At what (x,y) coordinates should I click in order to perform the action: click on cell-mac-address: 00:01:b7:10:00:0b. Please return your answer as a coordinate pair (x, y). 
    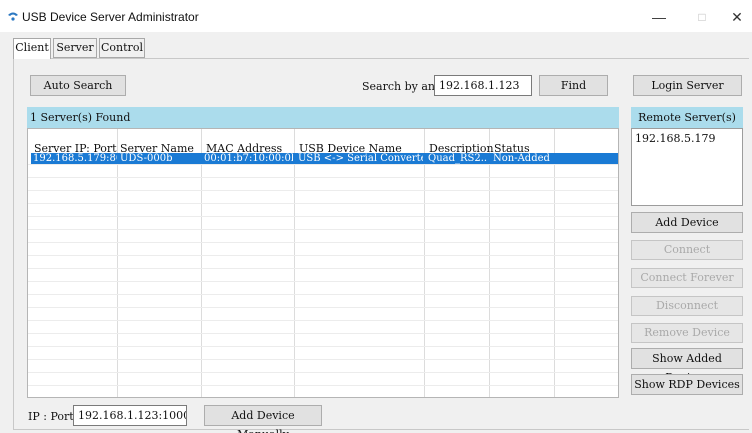
    Looking at the image, I should click on (248, 158).